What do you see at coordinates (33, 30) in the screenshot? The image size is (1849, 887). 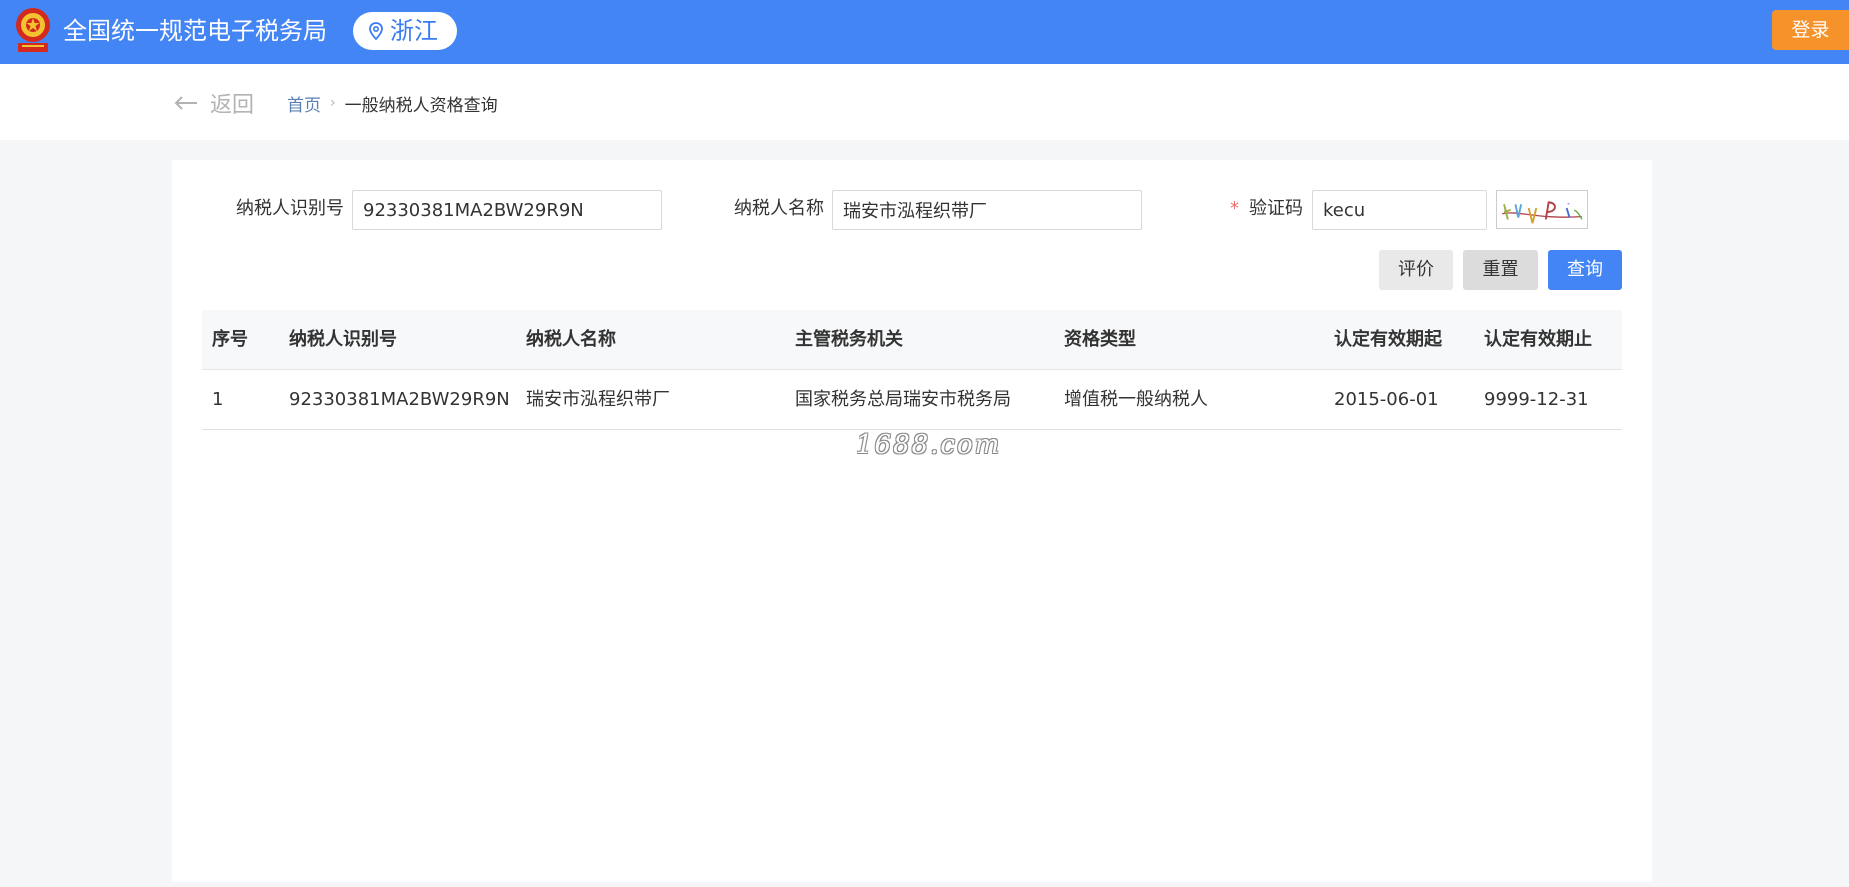 I see `national-tax-emblem-icon` at bounding box center [33, 30].